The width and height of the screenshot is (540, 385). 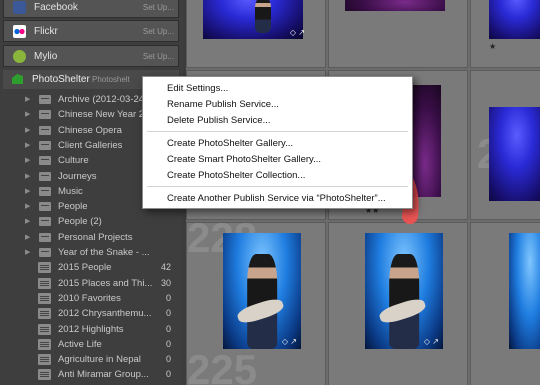 I want to click on collection-row: Agriculture in Nepal 0, so click(x=91, y=359).